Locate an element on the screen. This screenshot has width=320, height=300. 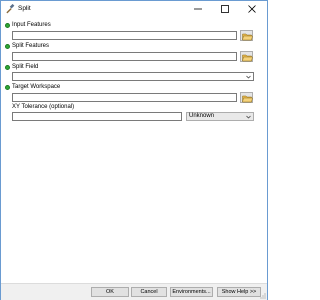
split-features-browse-button is located at coordinates (246, 56).